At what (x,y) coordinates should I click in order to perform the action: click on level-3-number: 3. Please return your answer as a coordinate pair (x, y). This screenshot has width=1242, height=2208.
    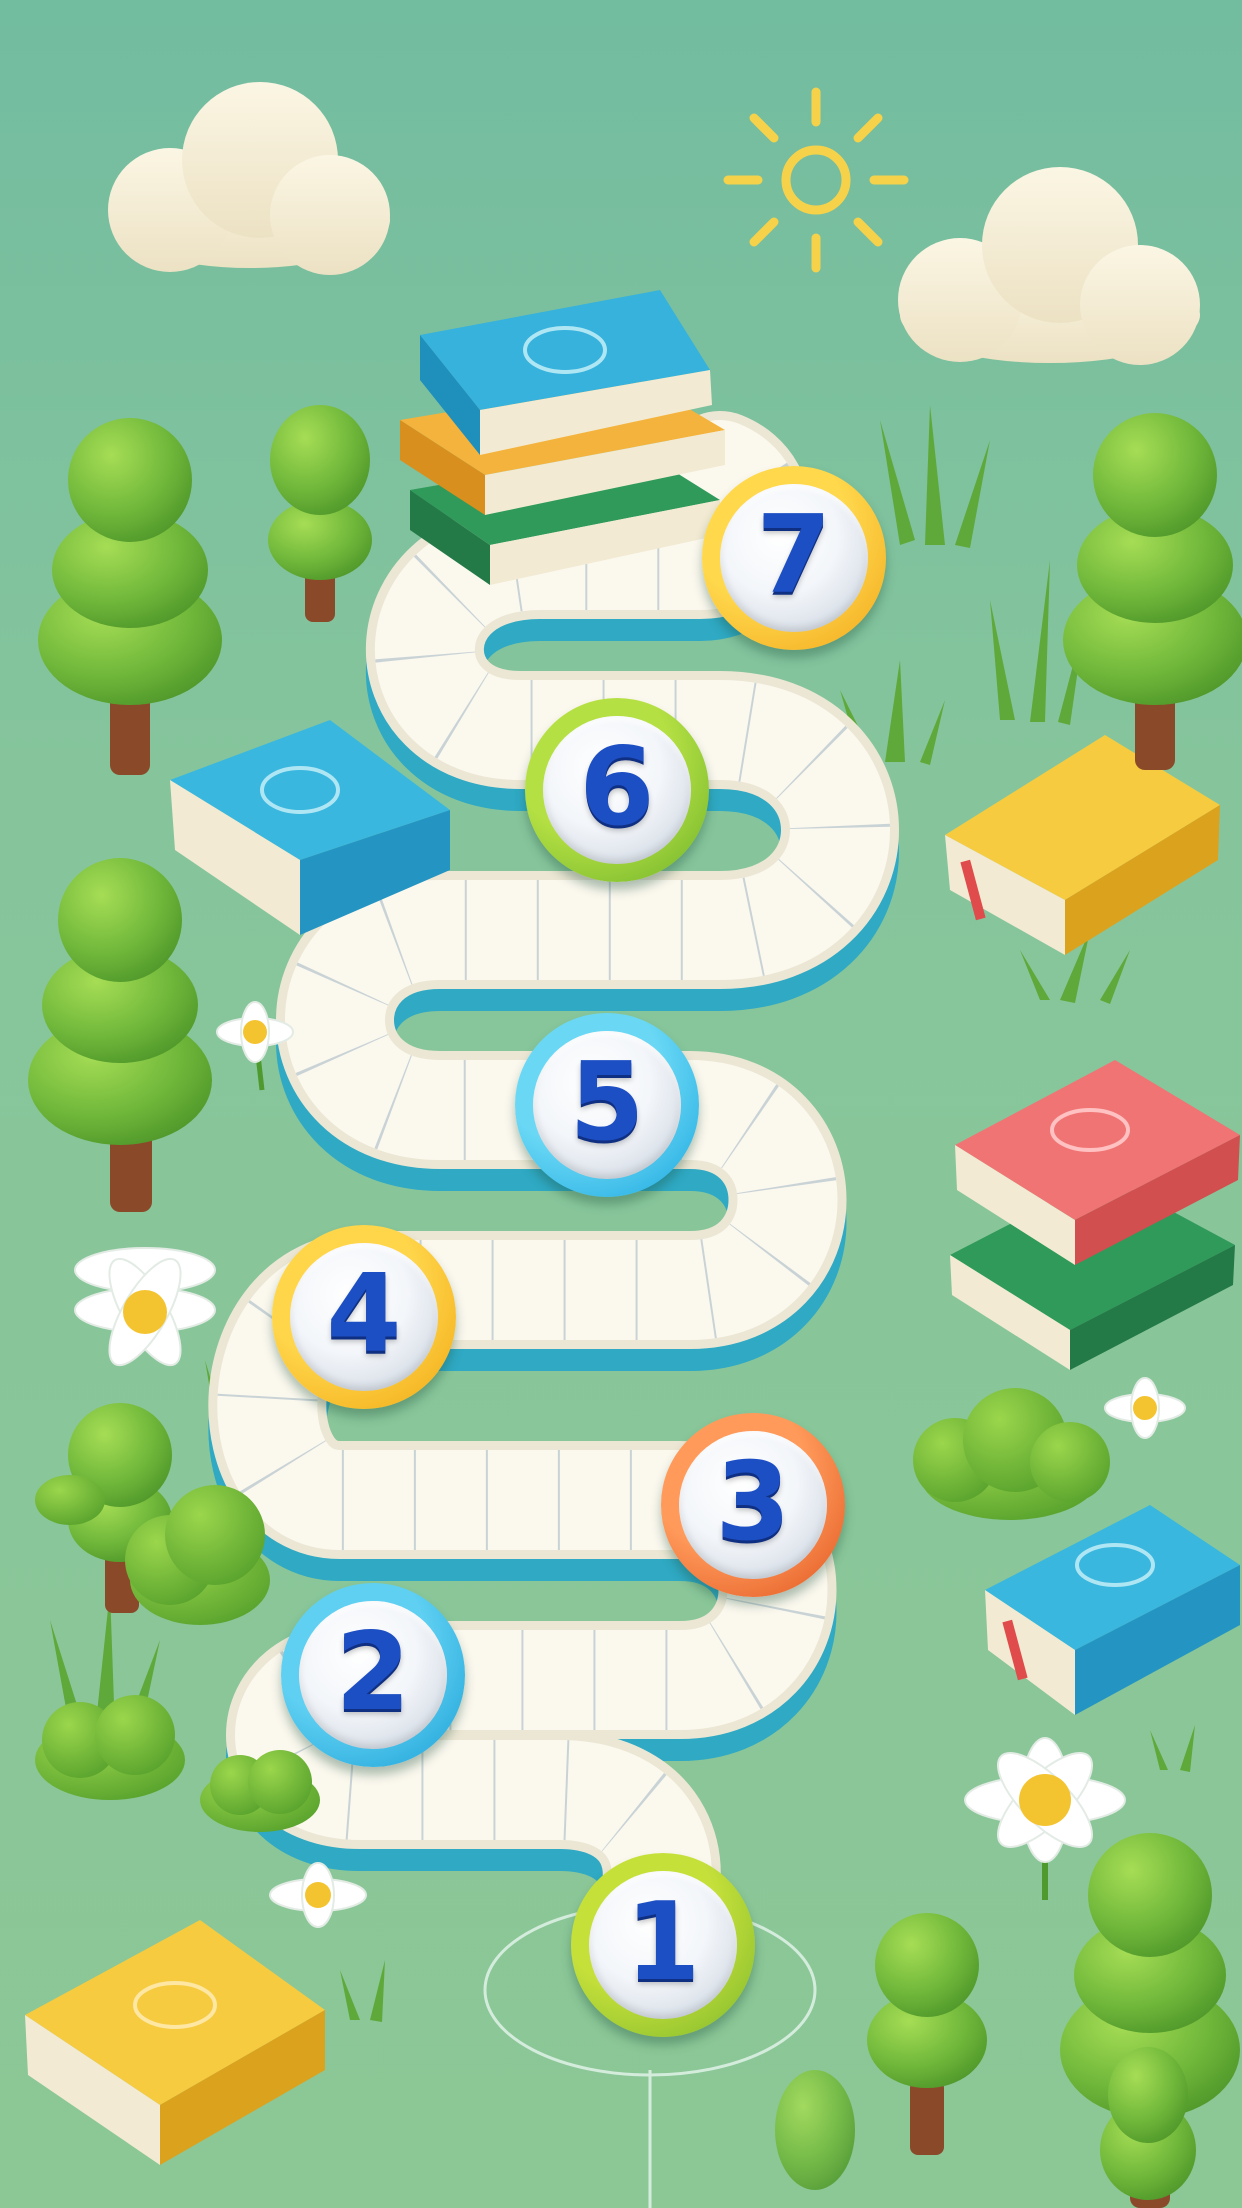
    Looking at the image, I should click on (753, 1502).